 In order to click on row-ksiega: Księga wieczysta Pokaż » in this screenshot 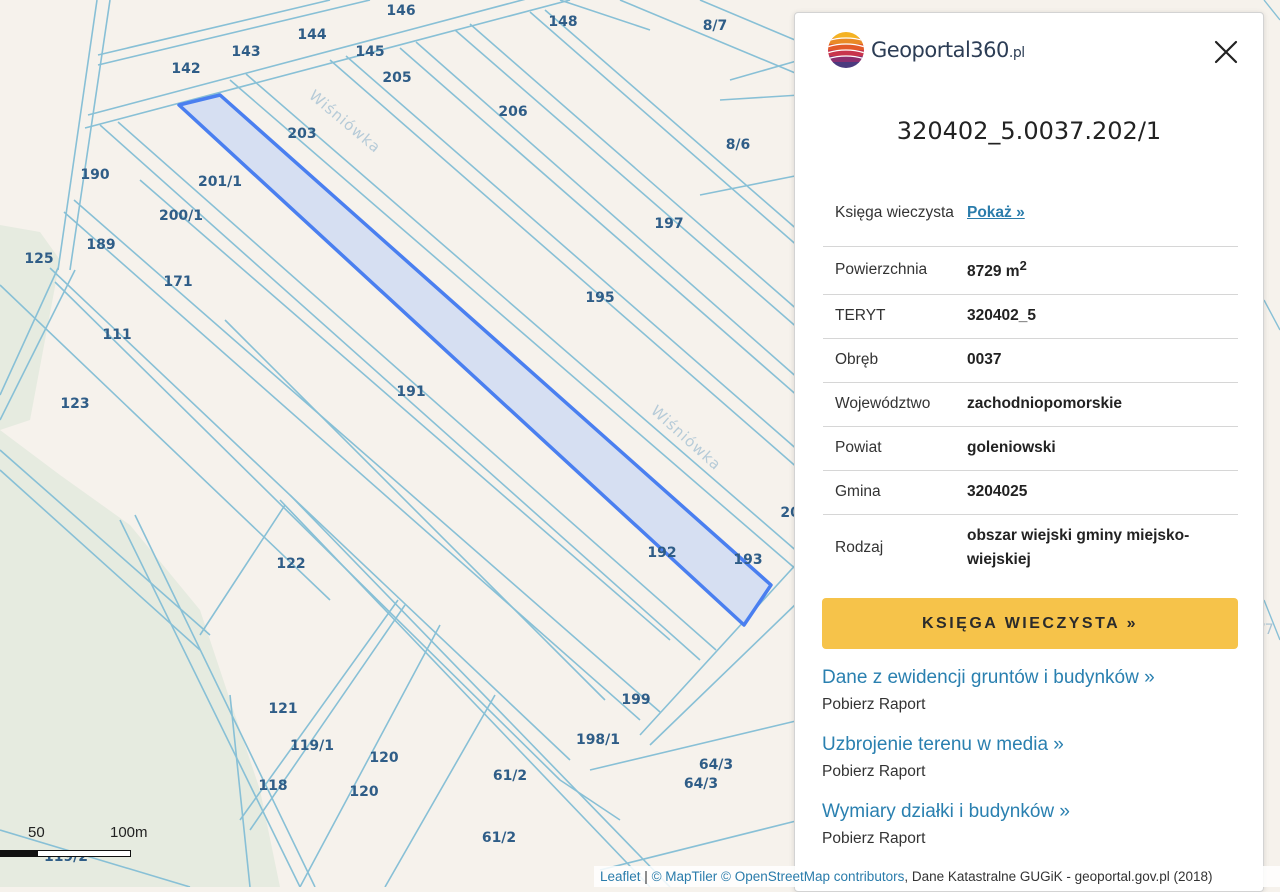, I will do `click(1030, 213)`.